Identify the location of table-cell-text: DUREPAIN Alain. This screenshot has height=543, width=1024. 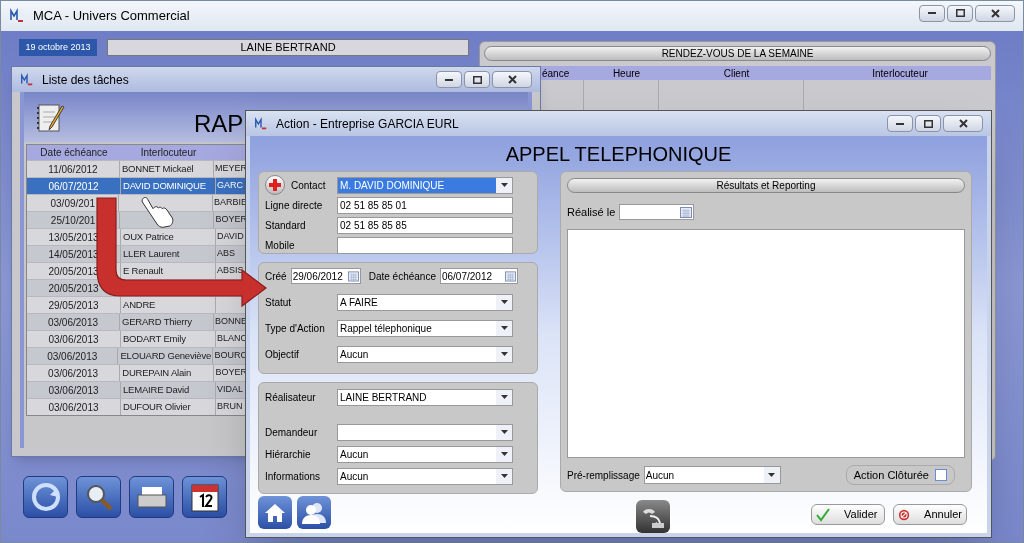
(157, 372).